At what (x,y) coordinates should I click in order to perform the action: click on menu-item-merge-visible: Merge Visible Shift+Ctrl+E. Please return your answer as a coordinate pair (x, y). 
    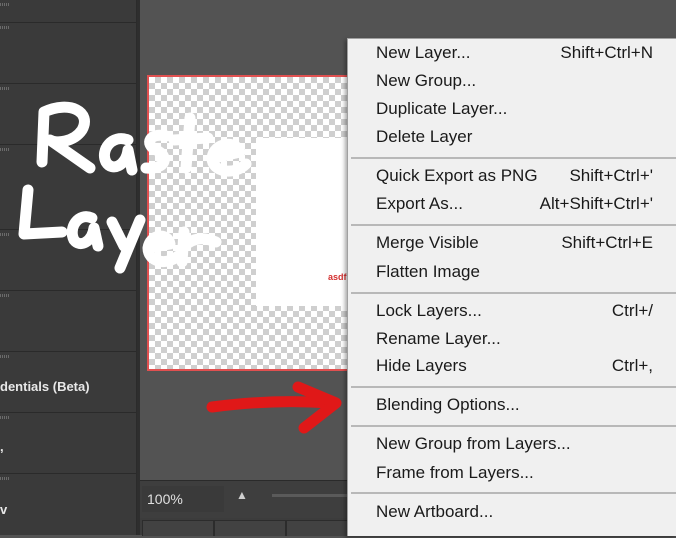
    Looking at the image, I should click on (512, 244).